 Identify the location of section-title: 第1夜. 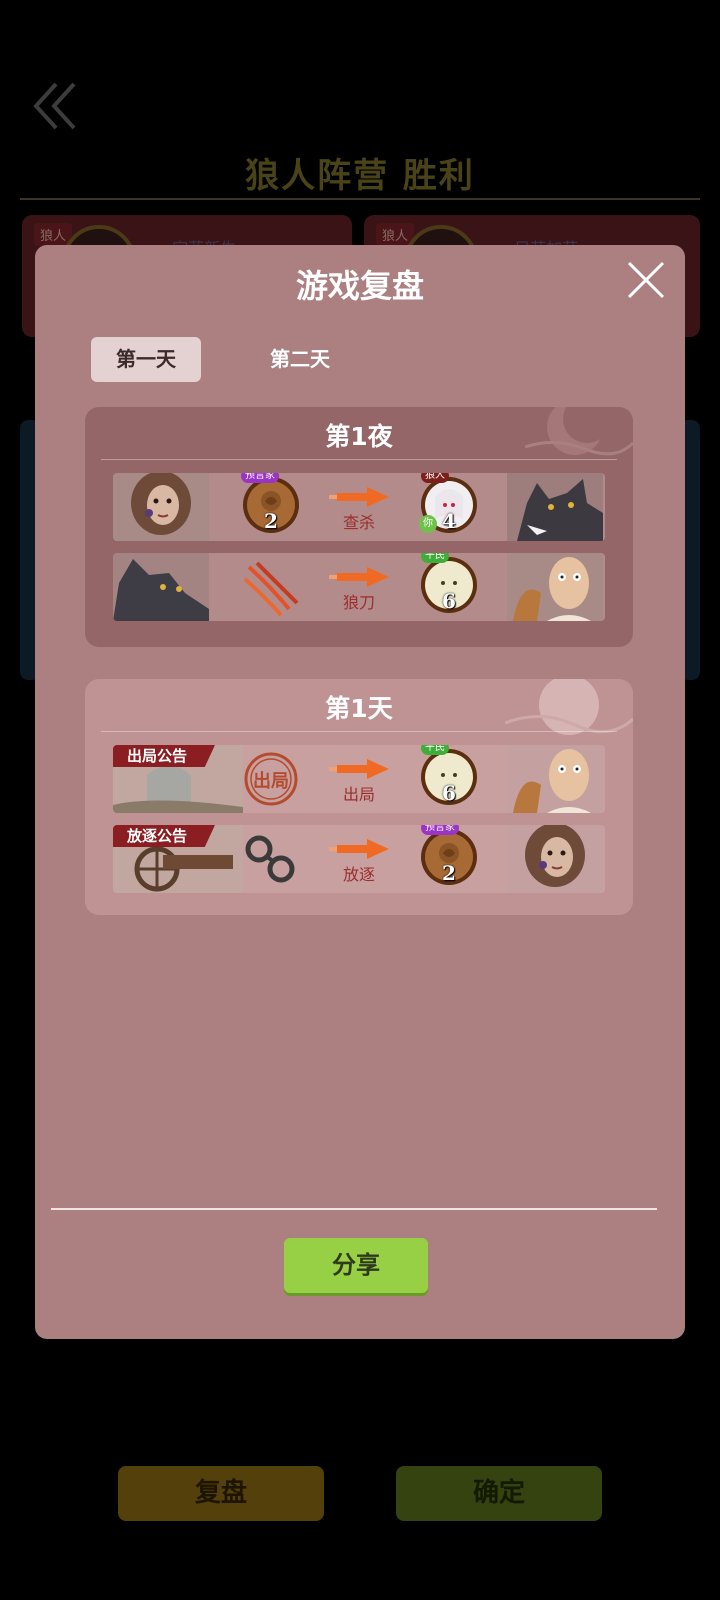
(359, 436).